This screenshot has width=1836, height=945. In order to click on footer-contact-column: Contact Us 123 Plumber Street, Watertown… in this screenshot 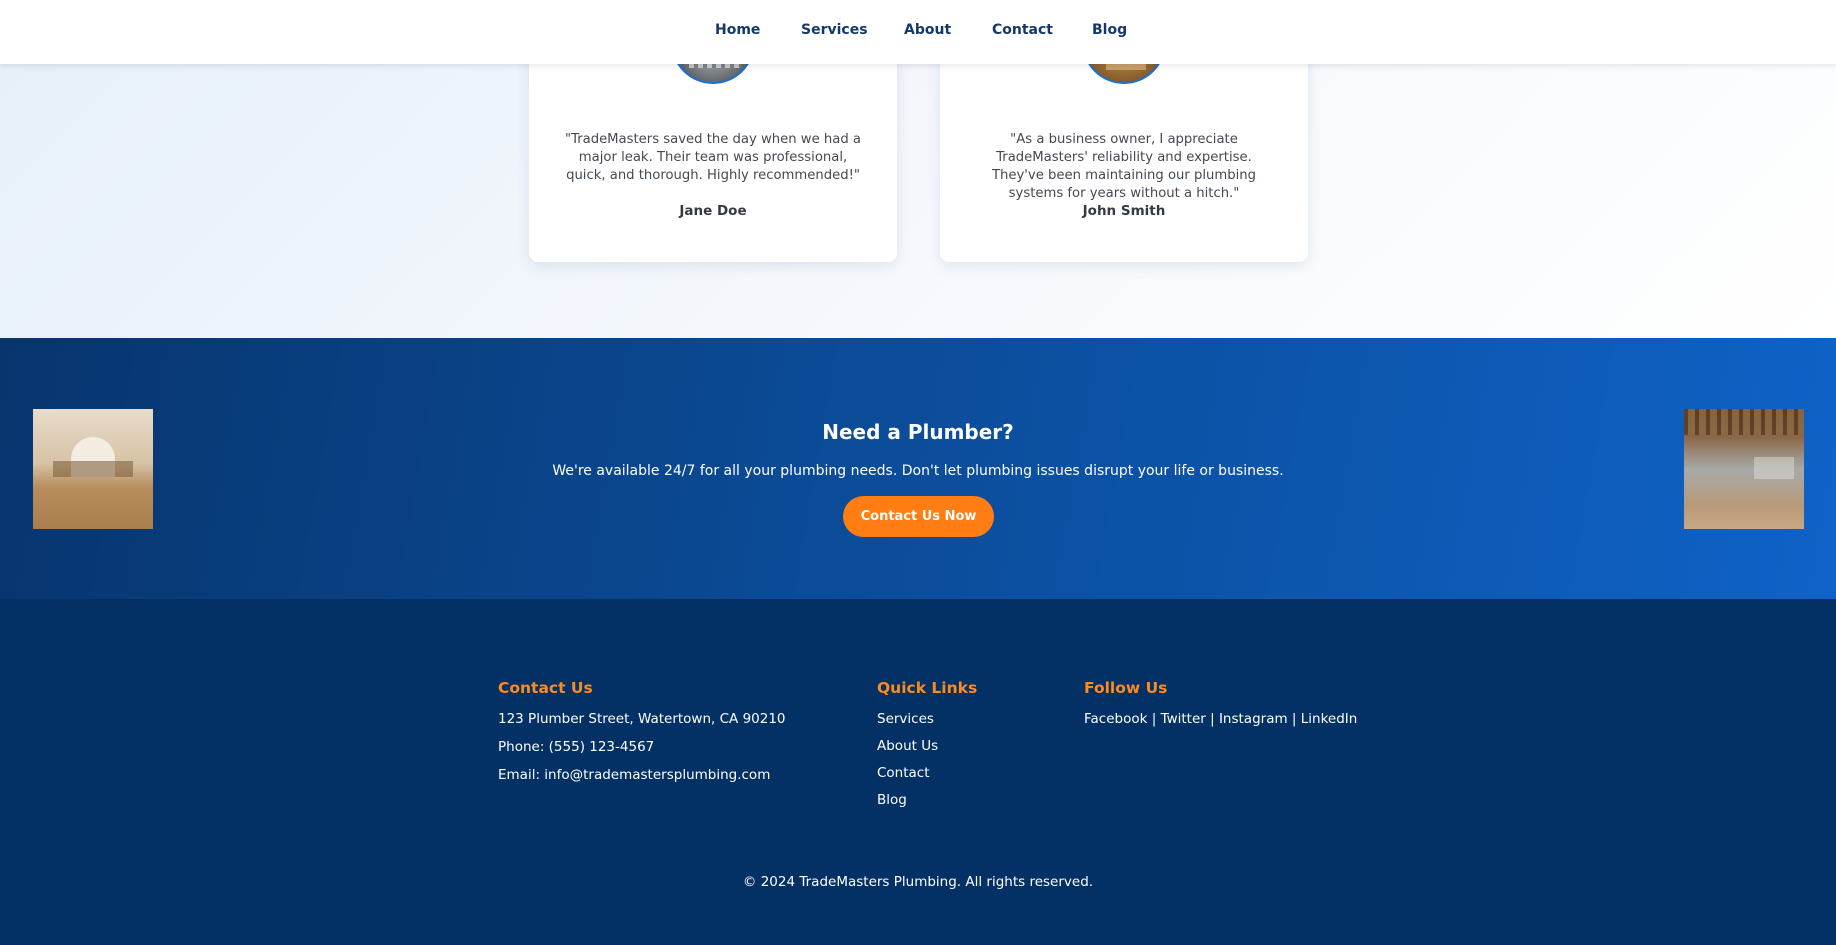, I will do `click(642, 737)`.